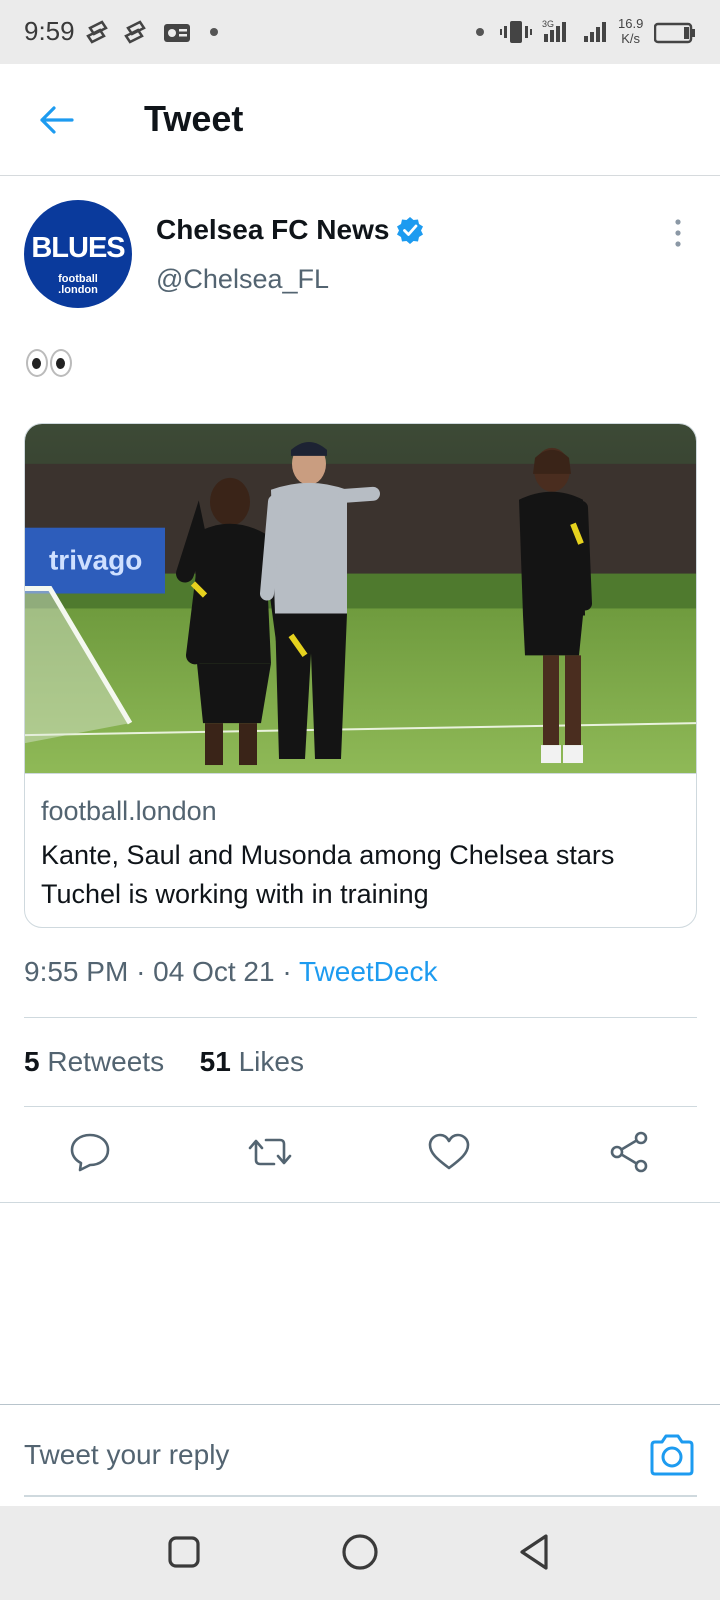 The image size is (720, 1600). Describe the element at coordinates (194, 118) in the screenshot. I see `page-title: Tweet` at that location.